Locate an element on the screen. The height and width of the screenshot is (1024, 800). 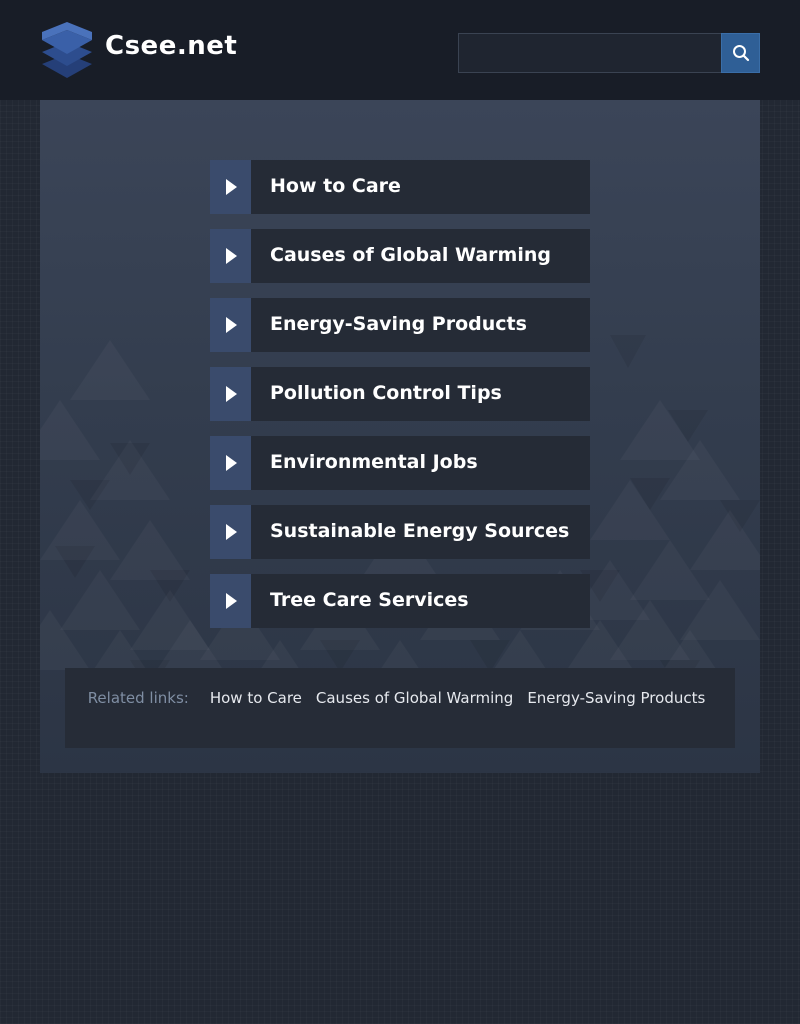
site-logo: Csee.net is located at coordinates (138, 50).